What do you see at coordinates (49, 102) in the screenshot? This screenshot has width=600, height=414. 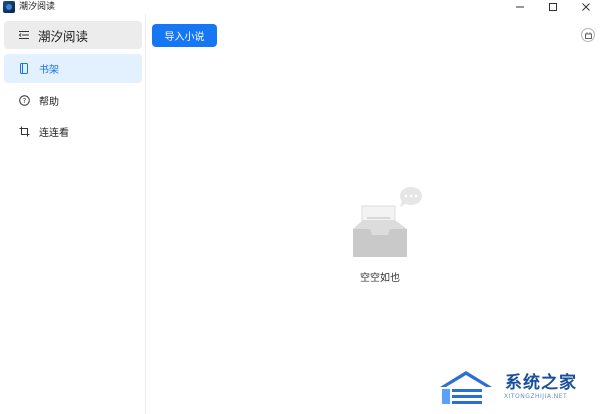 I see `sidebar-item-label: 帮助` at bounding box center [49, 102].